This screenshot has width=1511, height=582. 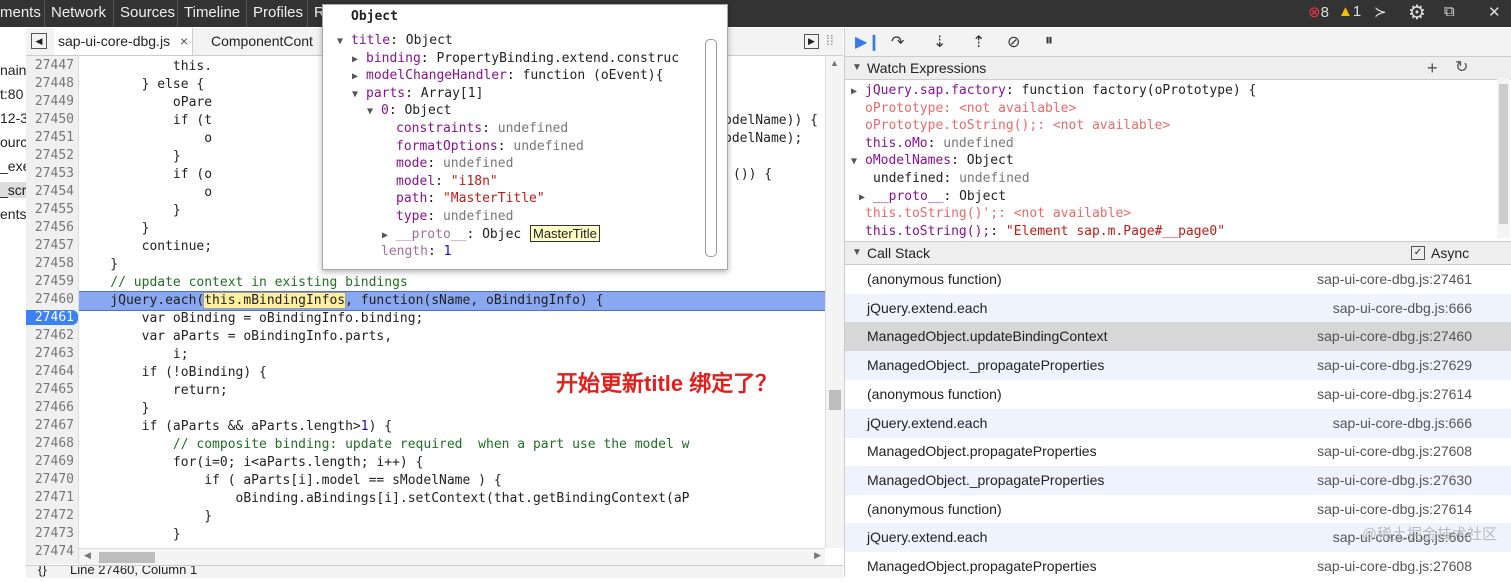 I want to click on line-number: 27450, so click(x=54, y=119).